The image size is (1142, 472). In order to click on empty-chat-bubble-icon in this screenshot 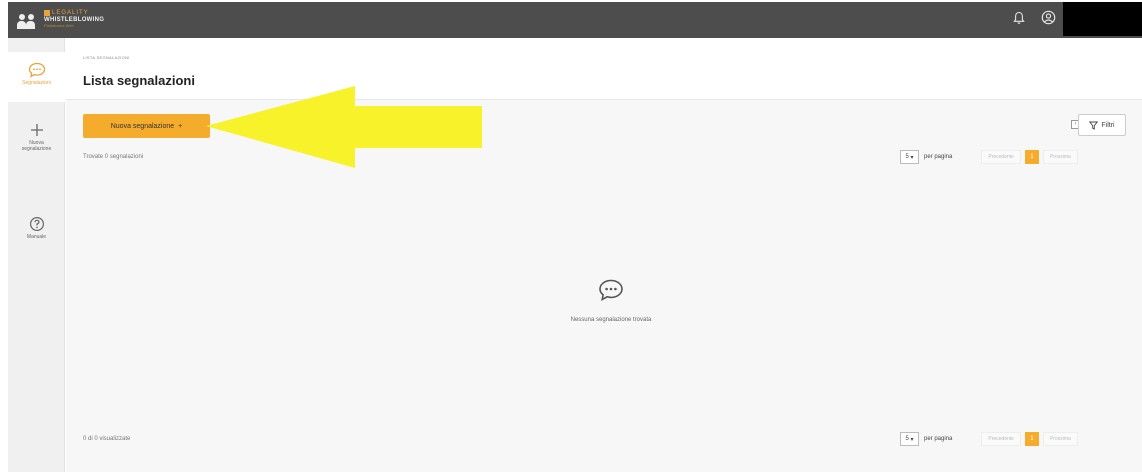, I will do `click(611, 290)`.